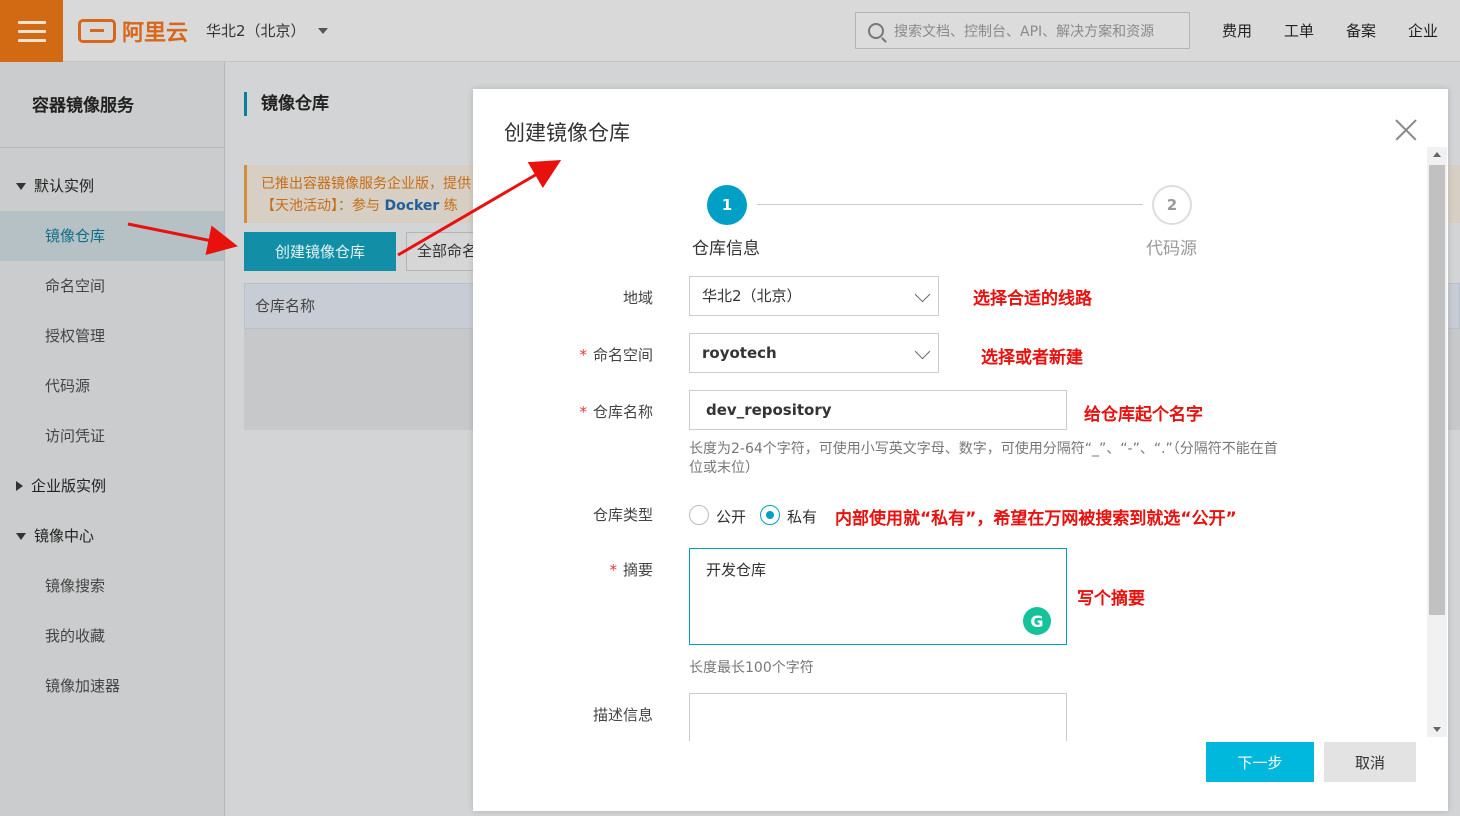  What do you see at coordinates (112, 636) in the screenshot?
I see `sidebar-item-favorites: 我的收藏` at bounding box center [112, 636].